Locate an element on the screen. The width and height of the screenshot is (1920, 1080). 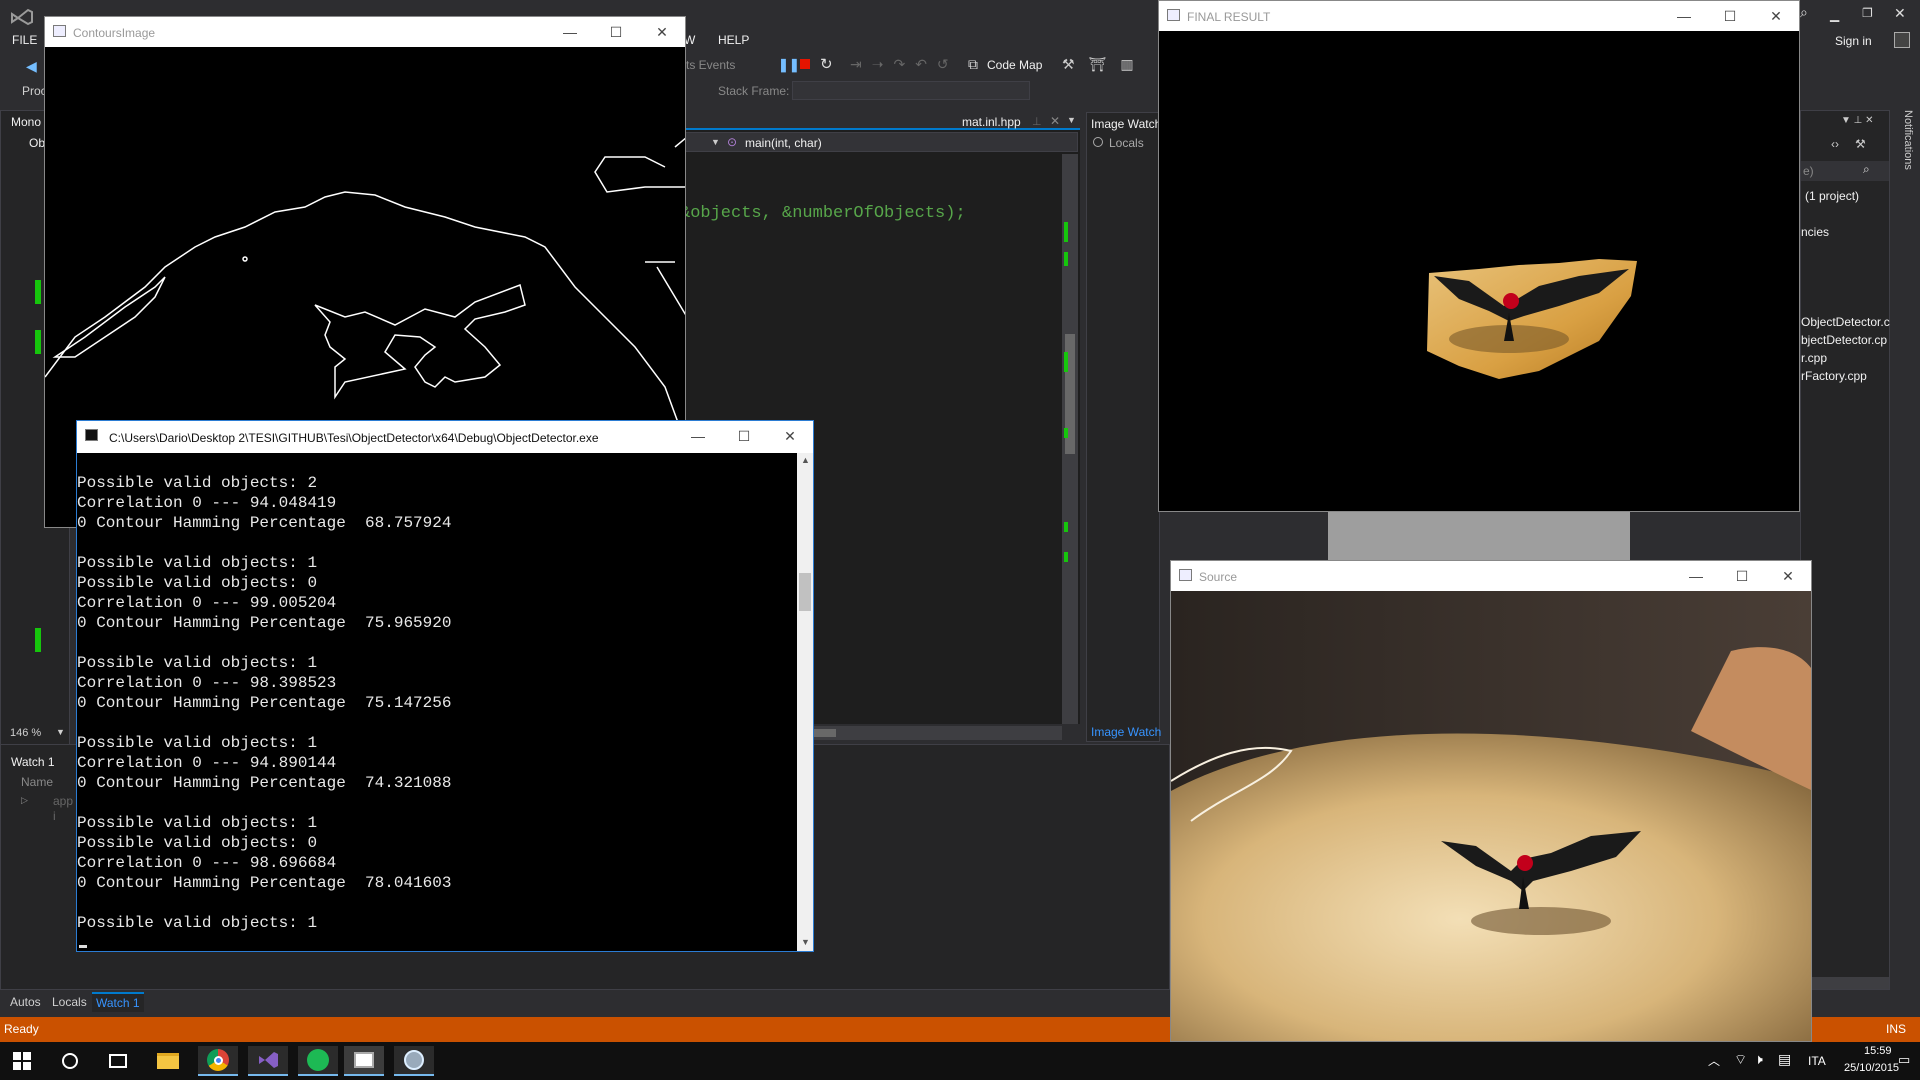
stop-icon is located at coordinates (805, 64).